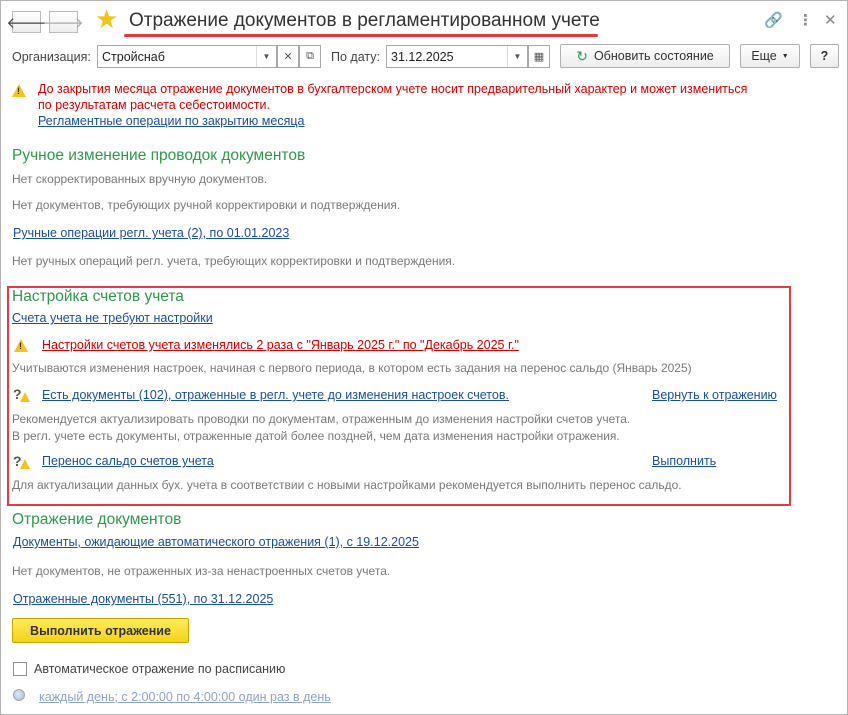 The height and width of the screenshot is (715, 848). I want to click on refresh-button: ↻ Обновить состояние, so click(645, 56).